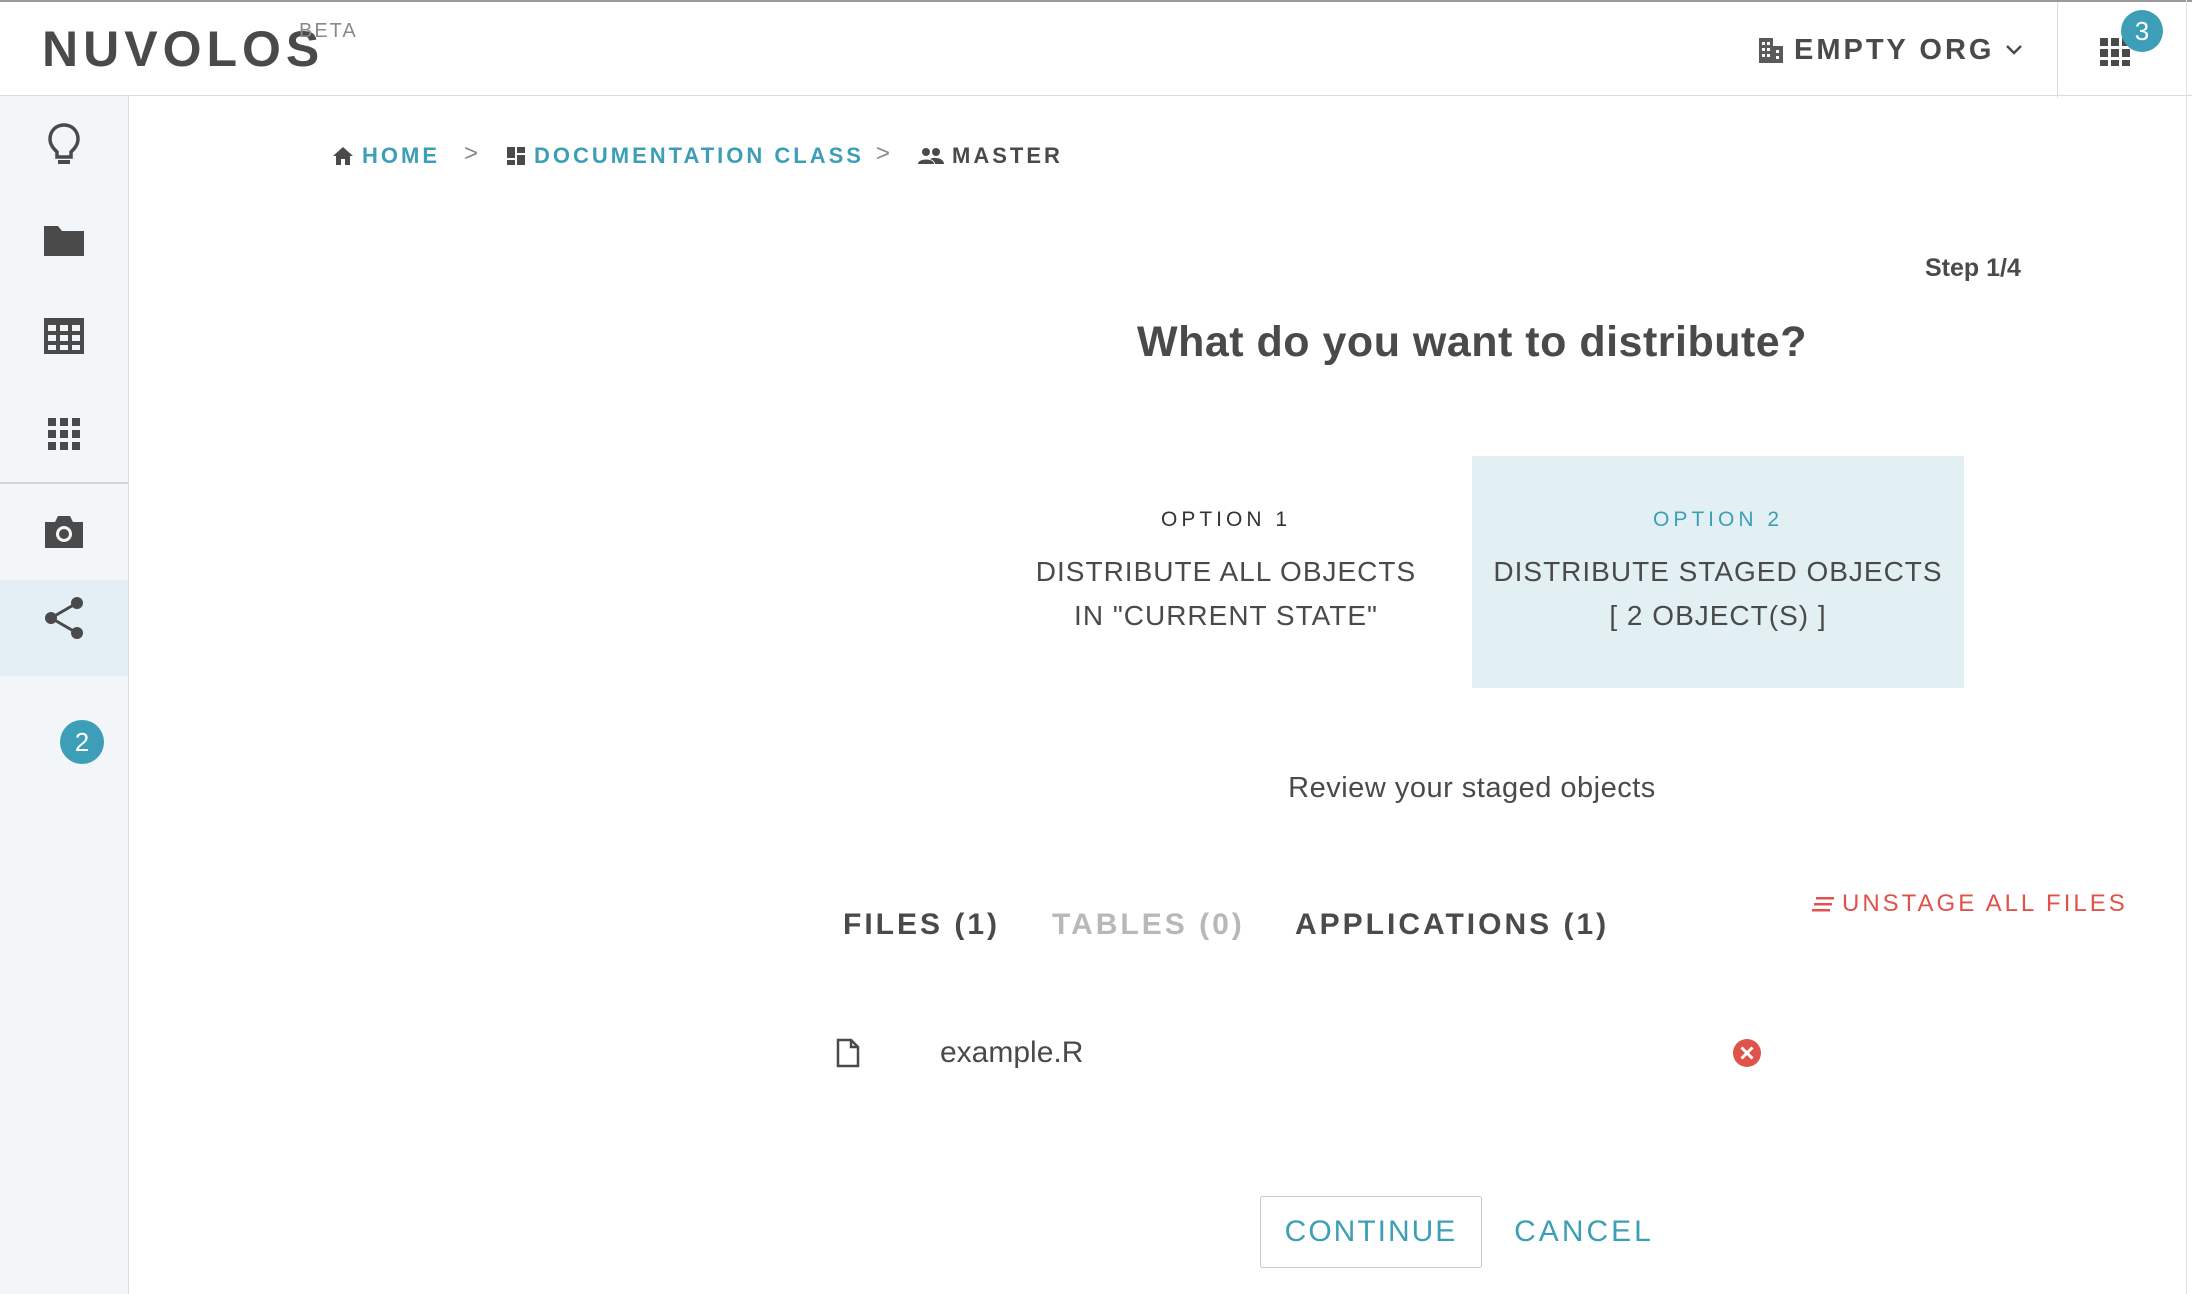  What do you see at coordinates (2142, 31) in the screenshot?
I see `apps-notification-badge: 3` at bounding box center [2142, 31].